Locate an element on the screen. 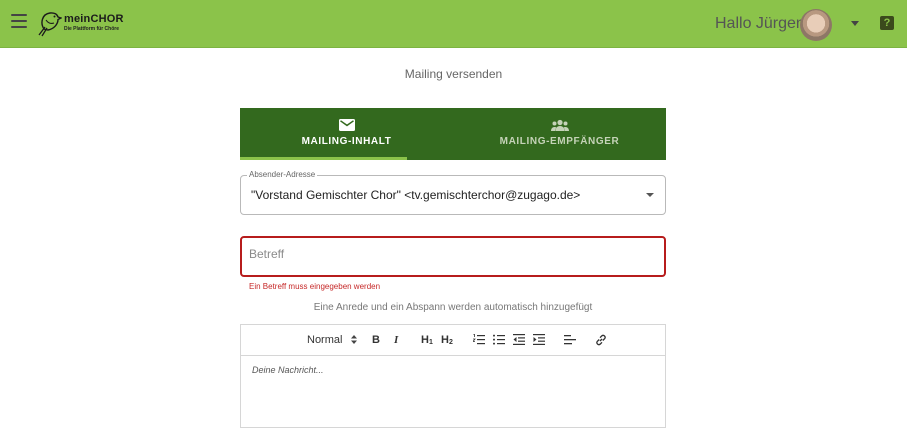 This screenshot has height=439, width=907. heading2-letter: H is located at coordinates (445, 340).